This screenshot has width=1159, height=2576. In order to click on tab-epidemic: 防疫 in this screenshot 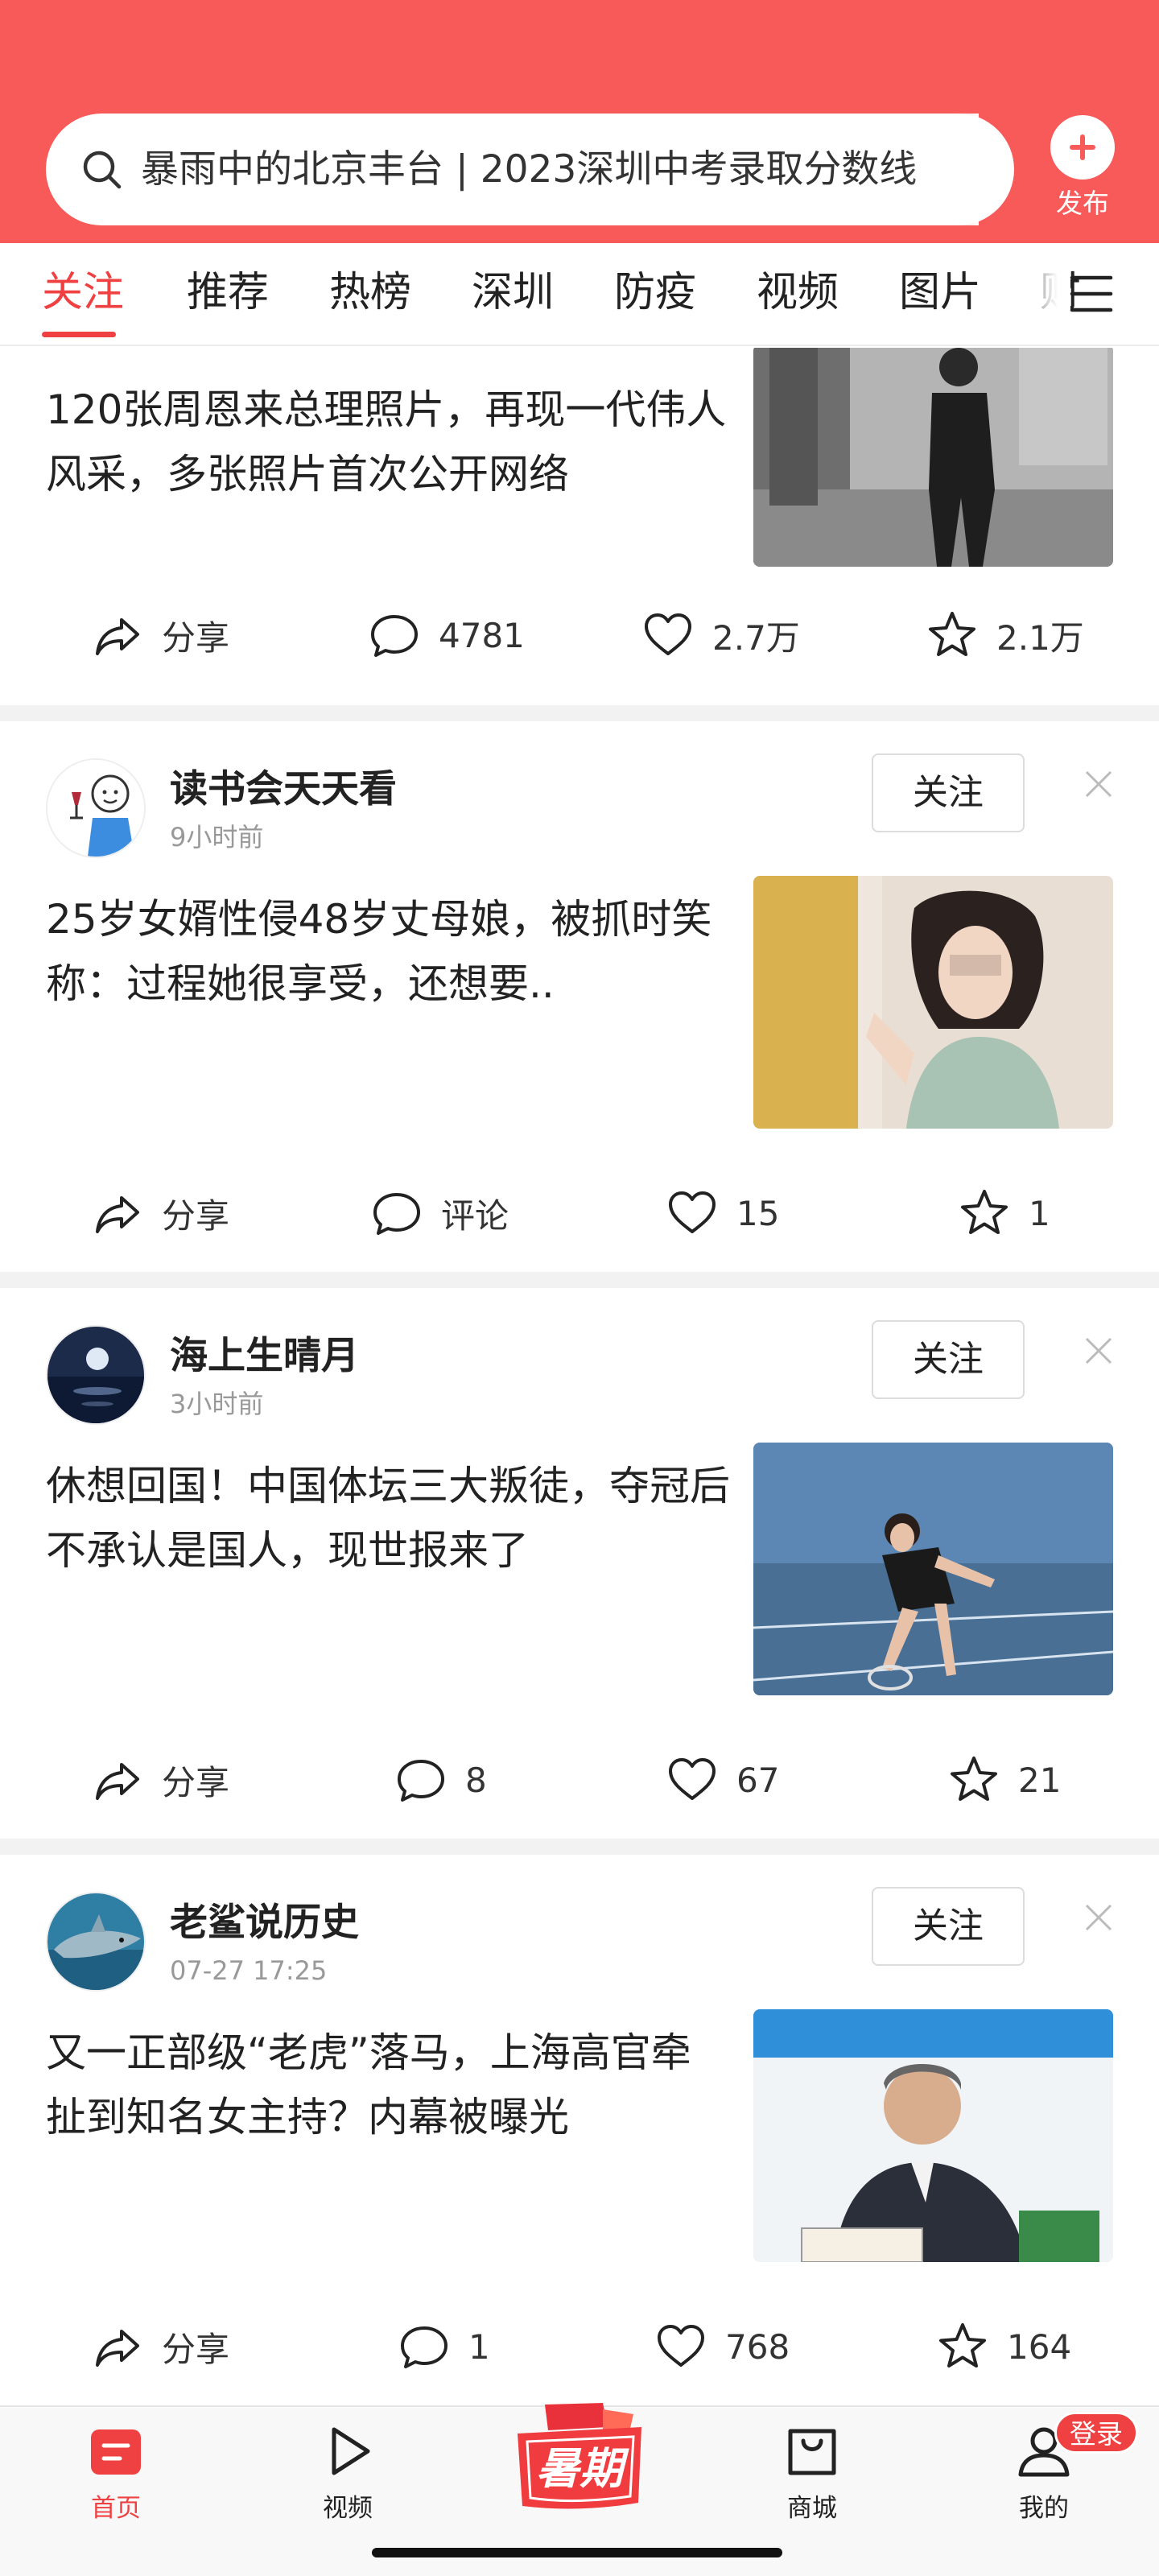, I will do `click(655, 294)`.